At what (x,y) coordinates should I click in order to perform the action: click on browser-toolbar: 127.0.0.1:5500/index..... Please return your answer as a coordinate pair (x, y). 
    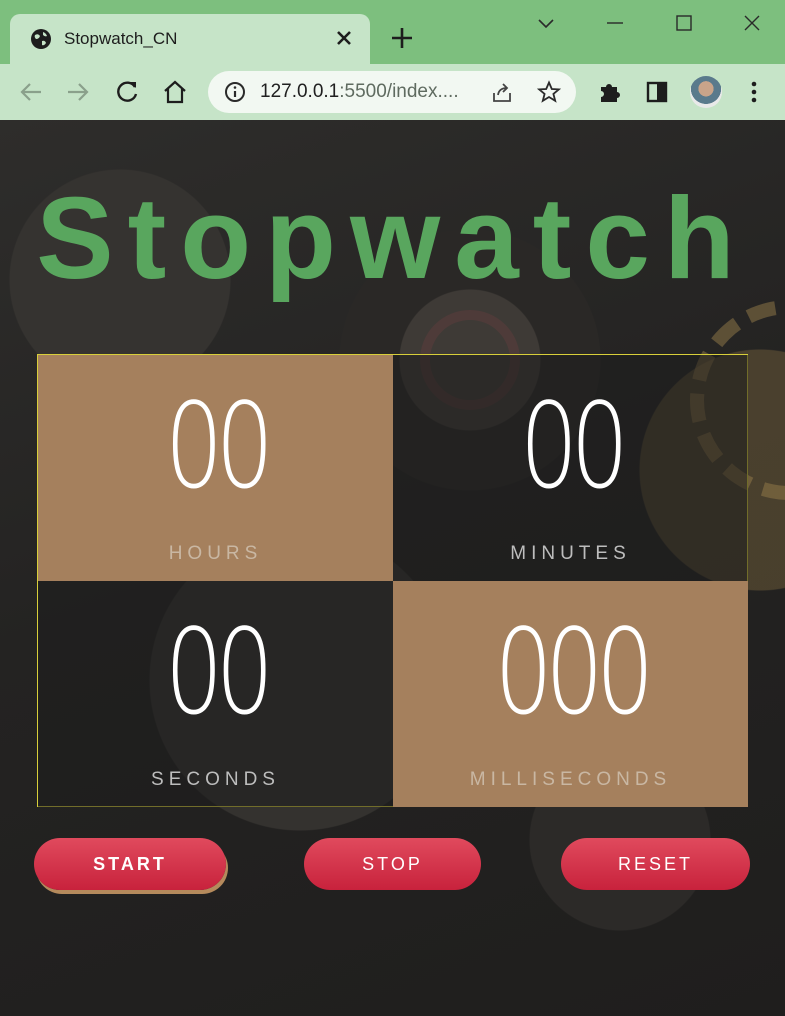
    Looking at the image, I should click on (392, 92).